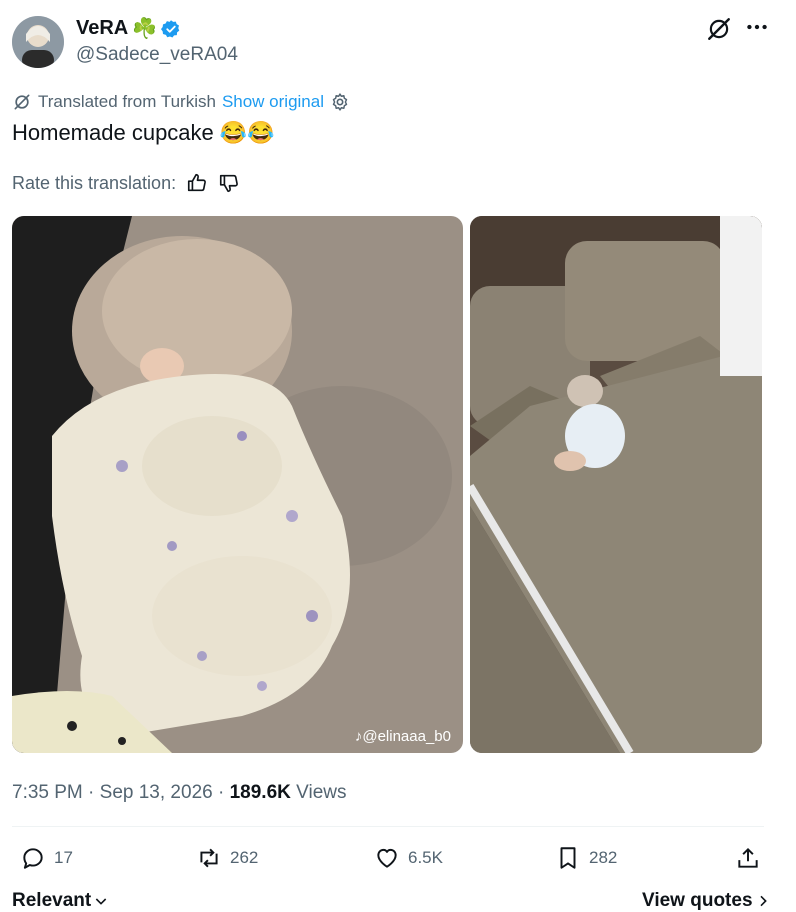 The image size is (796, 912). I want to click on tweet-meta: 7:35 PM · Sep 13, 2026 · 189.6K Views, so click(179, 793).